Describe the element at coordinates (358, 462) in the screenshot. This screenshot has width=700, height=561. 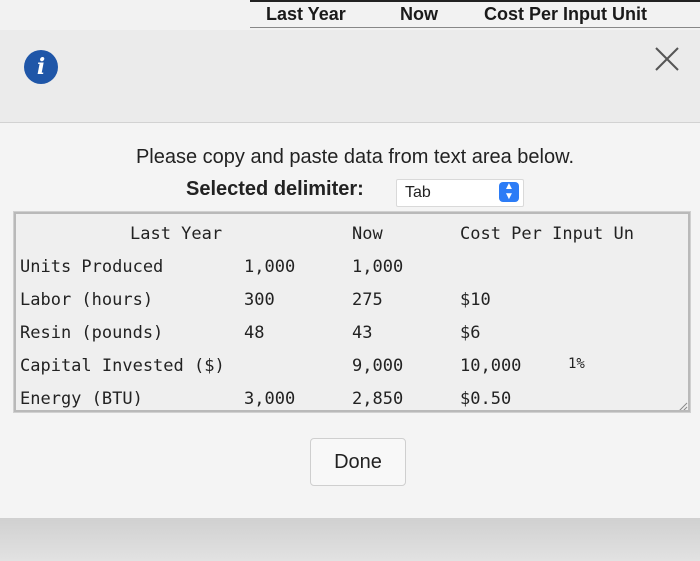
I see `done-button: Done` at that location.